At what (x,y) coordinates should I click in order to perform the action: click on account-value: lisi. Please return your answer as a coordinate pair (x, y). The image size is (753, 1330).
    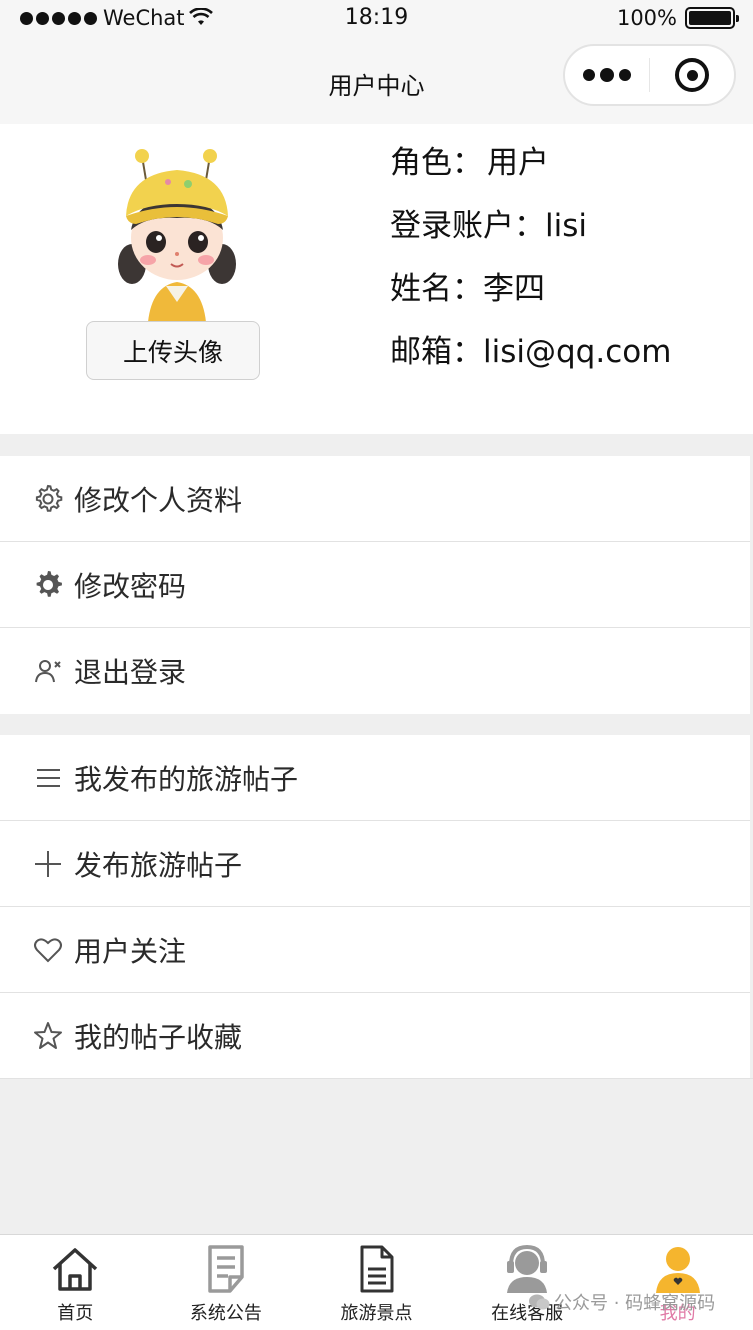
    Looking at the image, I should click on (566, 226).